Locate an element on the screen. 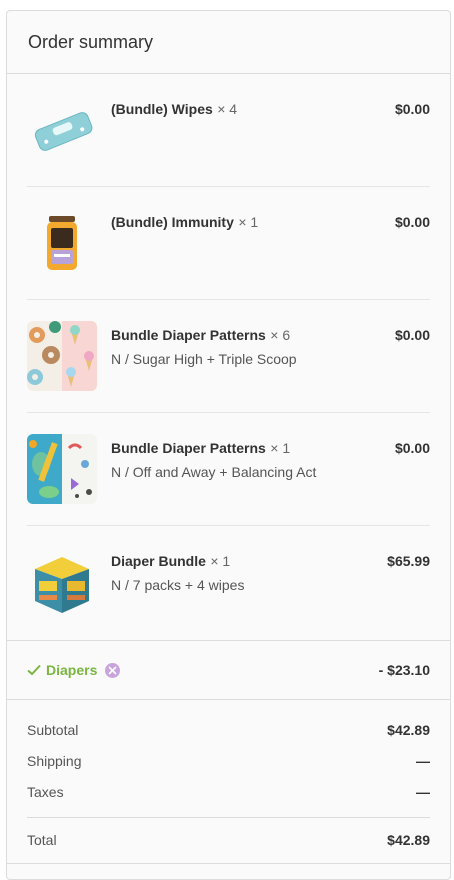  shipping-row: Shipping — is located at coordinates (228, 760).